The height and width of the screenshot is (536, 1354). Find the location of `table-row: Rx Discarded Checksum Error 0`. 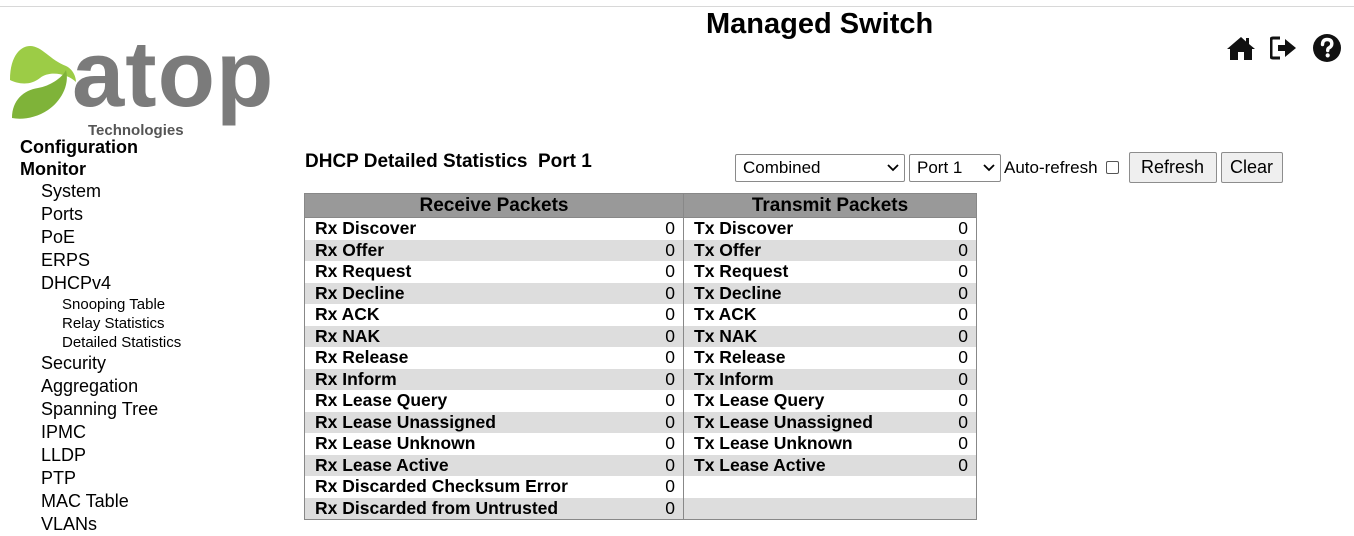

table-row: Rx Discarded Checksum Error 0 is located at coordinates (641, 487).